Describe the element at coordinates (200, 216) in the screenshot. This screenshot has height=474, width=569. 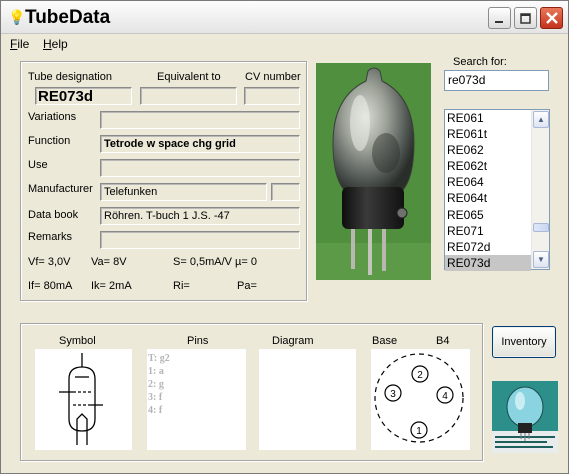
I see `databook-field: Röhren. T-buch 1 J.S. -47` at that location.